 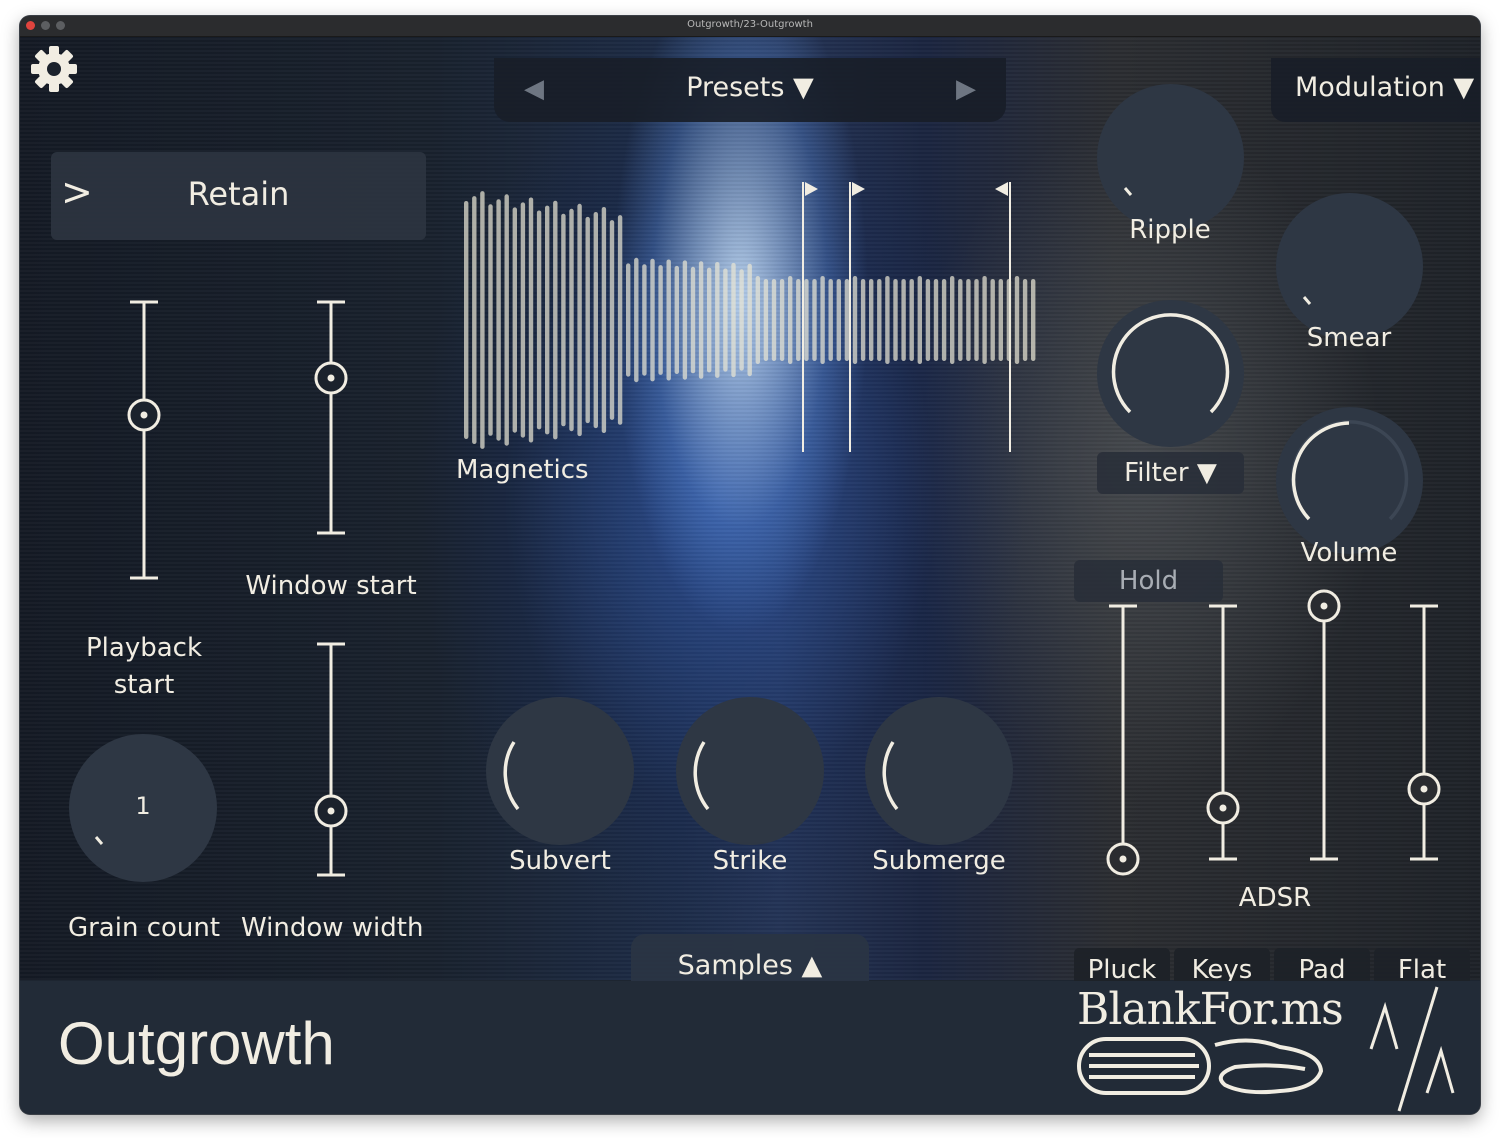 I want to click on smear-knob, so click(x=1349, y=266).